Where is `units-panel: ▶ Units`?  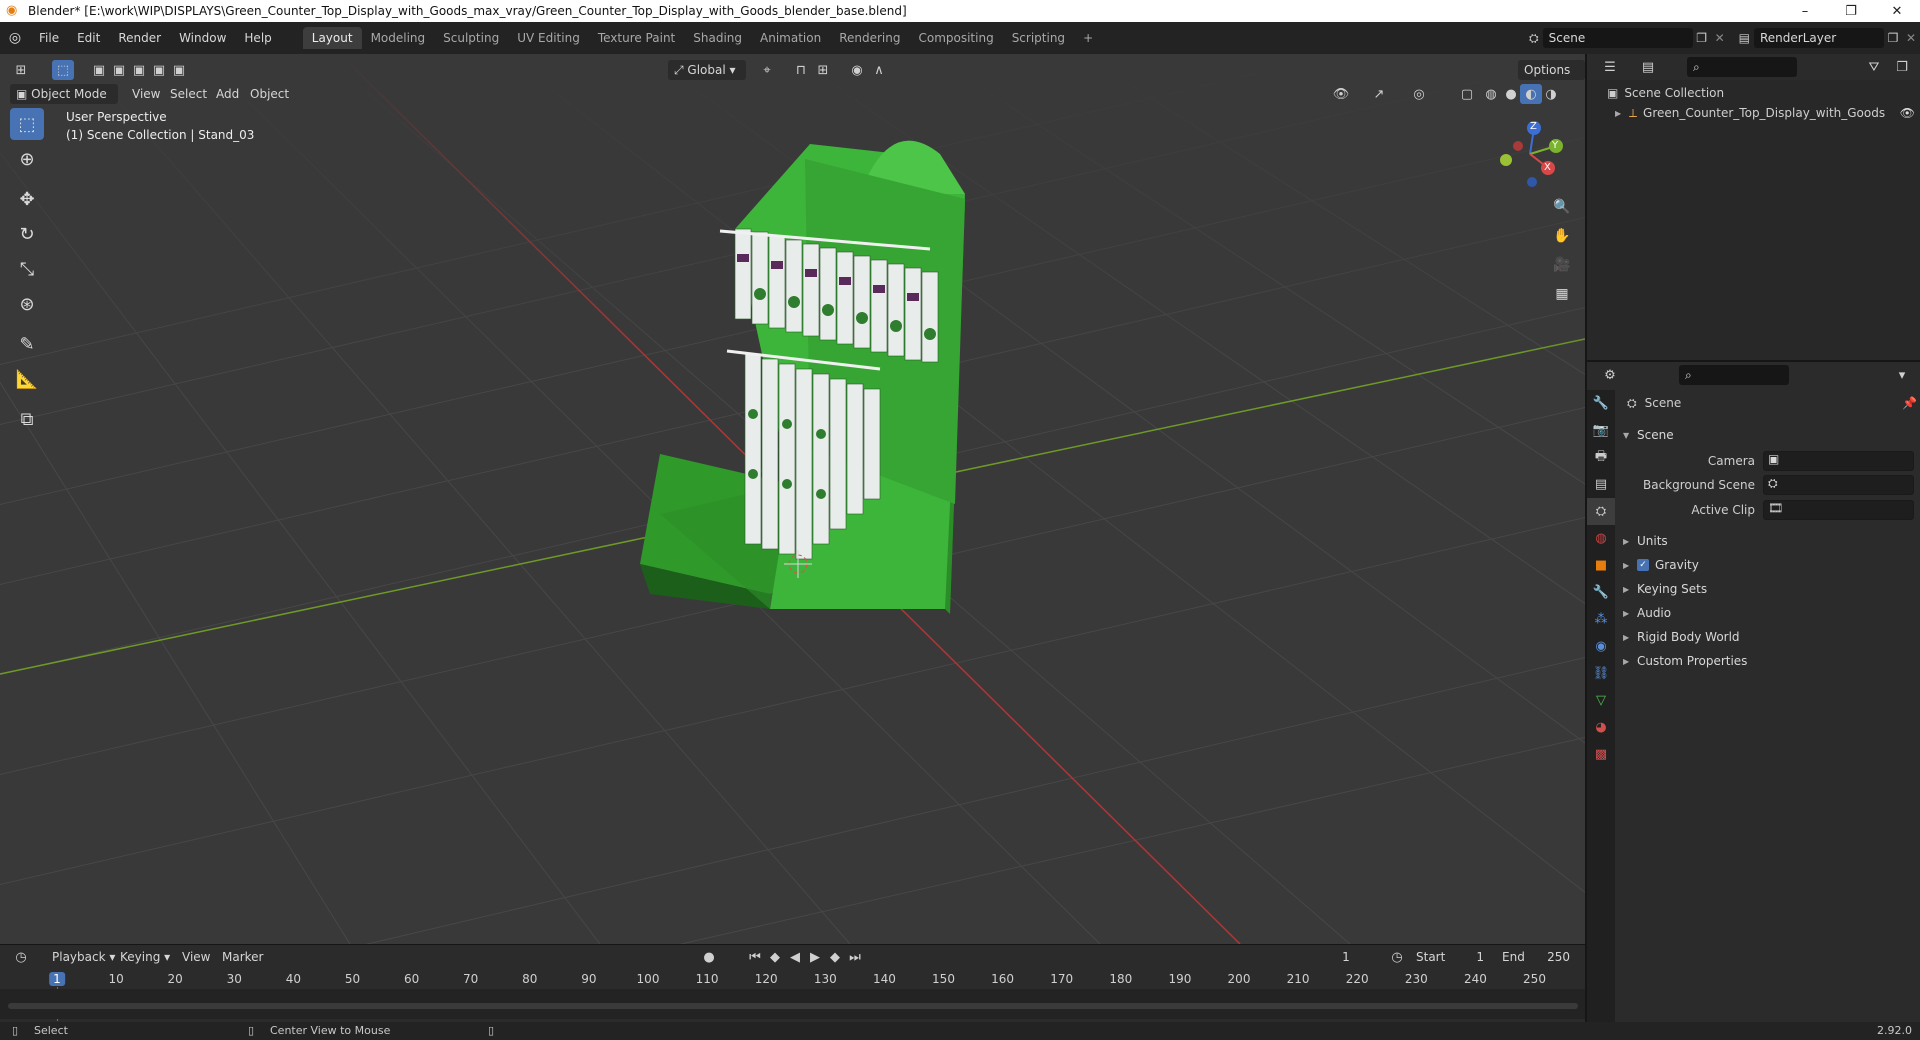 units-panel: ▶ Units is located at coordinates (1768, 541).